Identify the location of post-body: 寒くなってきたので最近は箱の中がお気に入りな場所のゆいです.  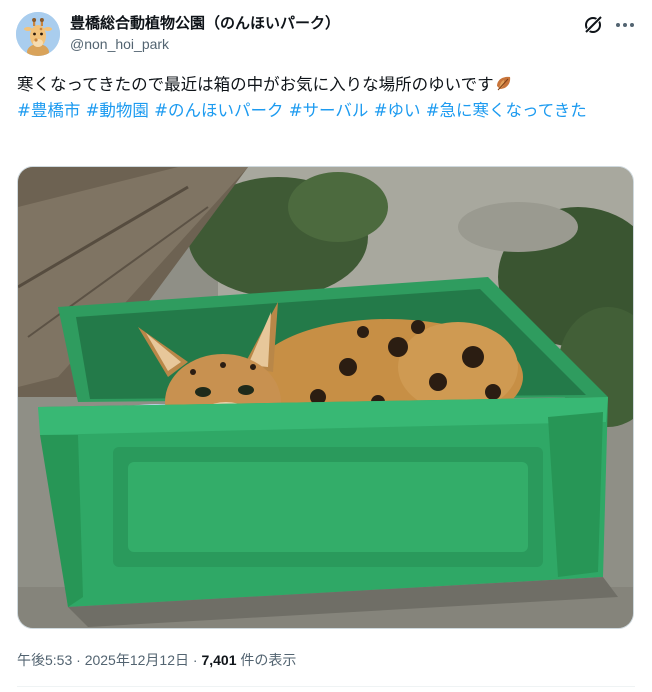
(255, 84).